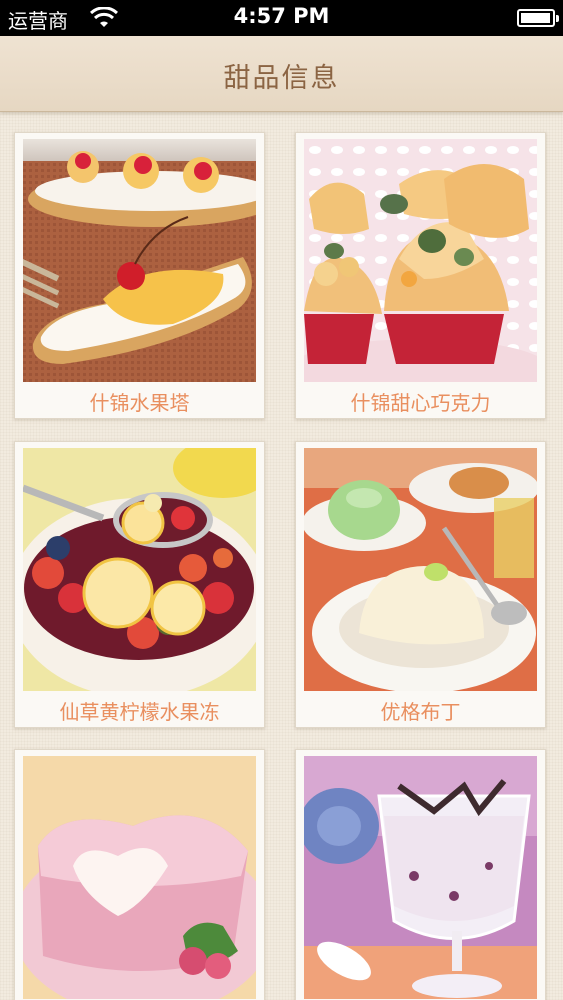  What do you see at coordinates (139, 403) in the screenshot?
I see `dessert-name: 什锦水果塔` at bounding box center [139, 403].